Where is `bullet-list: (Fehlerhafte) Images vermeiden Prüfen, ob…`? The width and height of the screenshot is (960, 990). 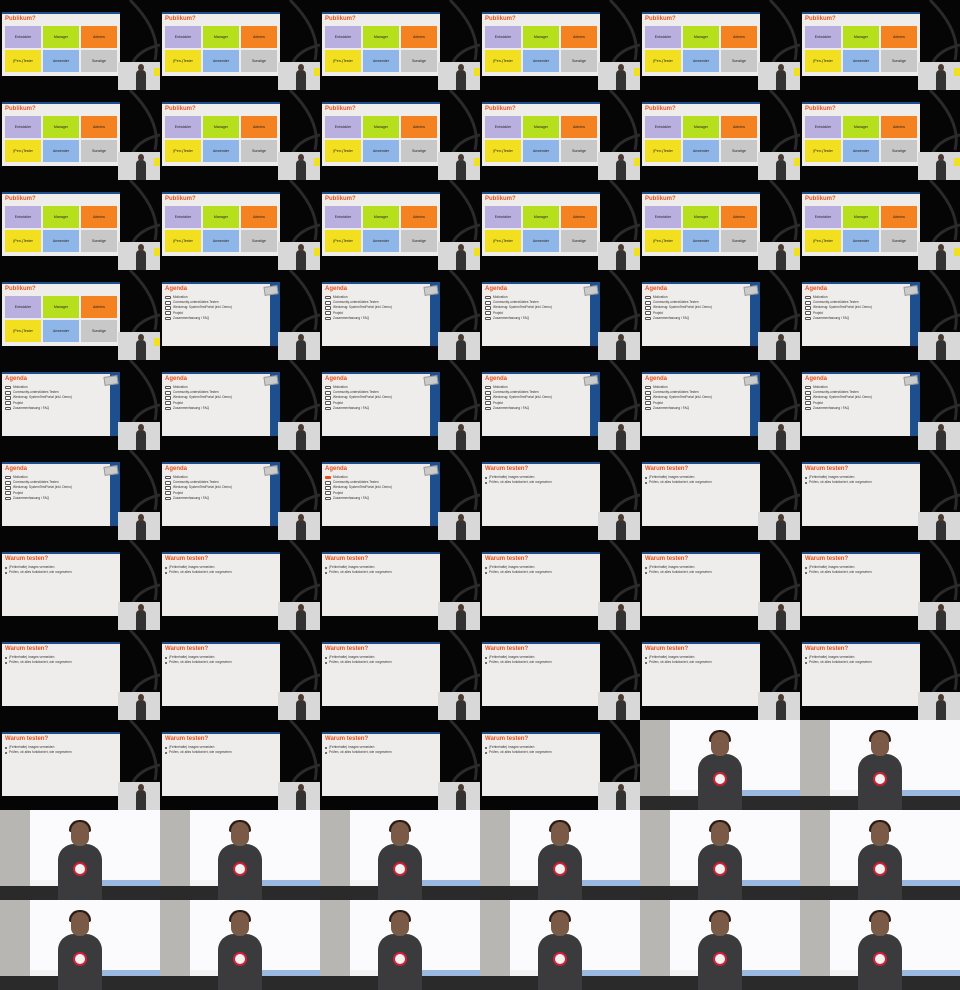 bullet-list: (Fehlerhafte) Images vermeiden Prüfen, ob… is located at coordinates (358, 660).